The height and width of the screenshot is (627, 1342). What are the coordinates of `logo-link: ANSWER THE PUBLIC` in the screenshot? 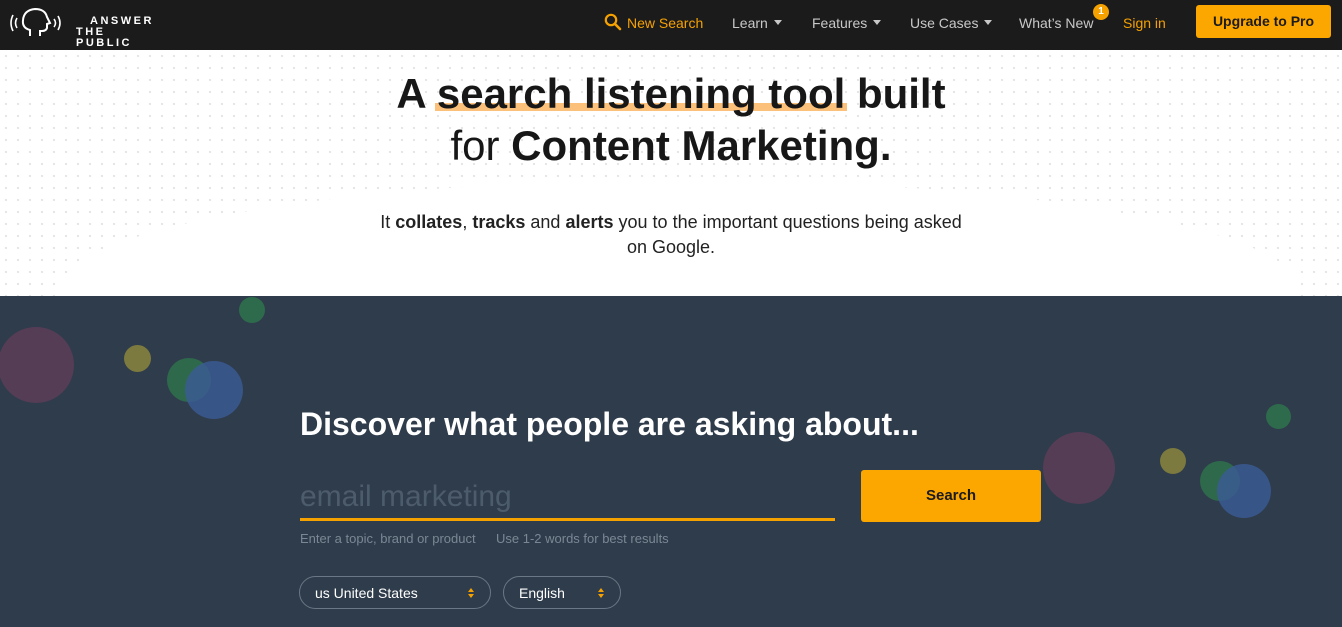 It's located at (85, 27).